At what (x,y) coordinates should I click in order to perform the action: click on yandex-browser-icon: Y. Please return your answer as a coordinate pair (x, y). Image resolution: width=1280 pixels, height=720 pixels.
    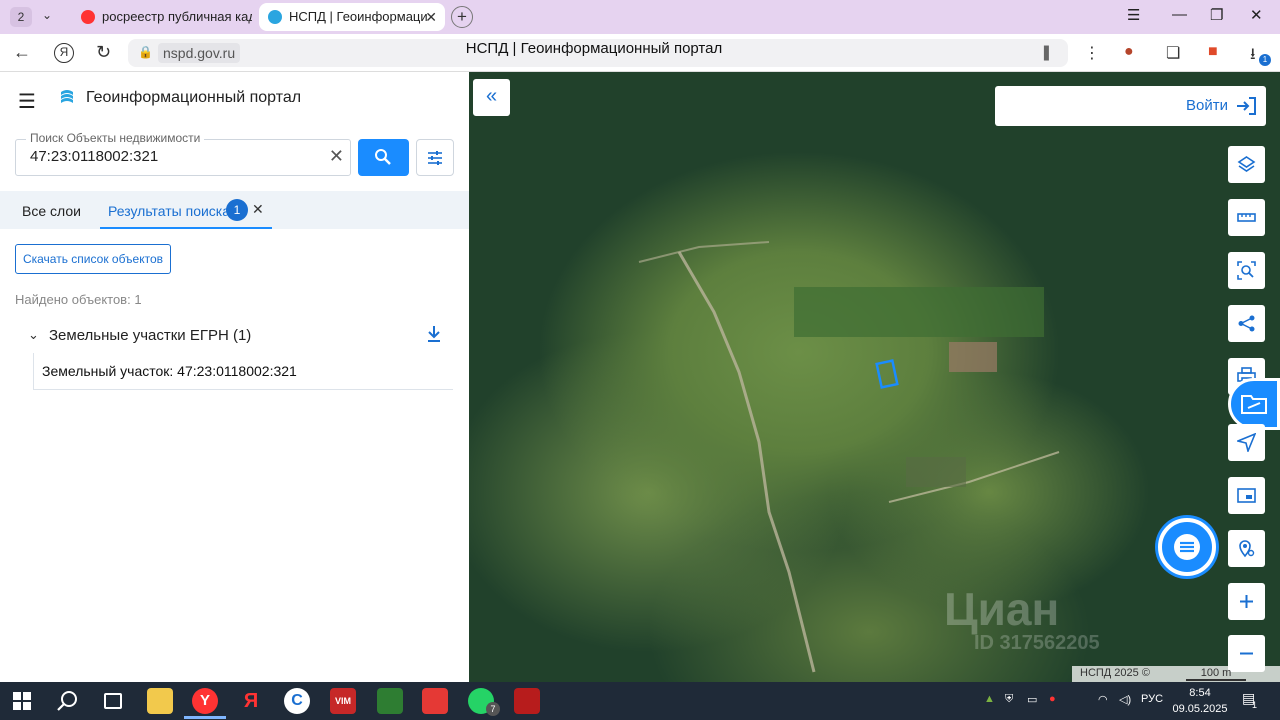
    Looking at the image, I should click on (205, 701).